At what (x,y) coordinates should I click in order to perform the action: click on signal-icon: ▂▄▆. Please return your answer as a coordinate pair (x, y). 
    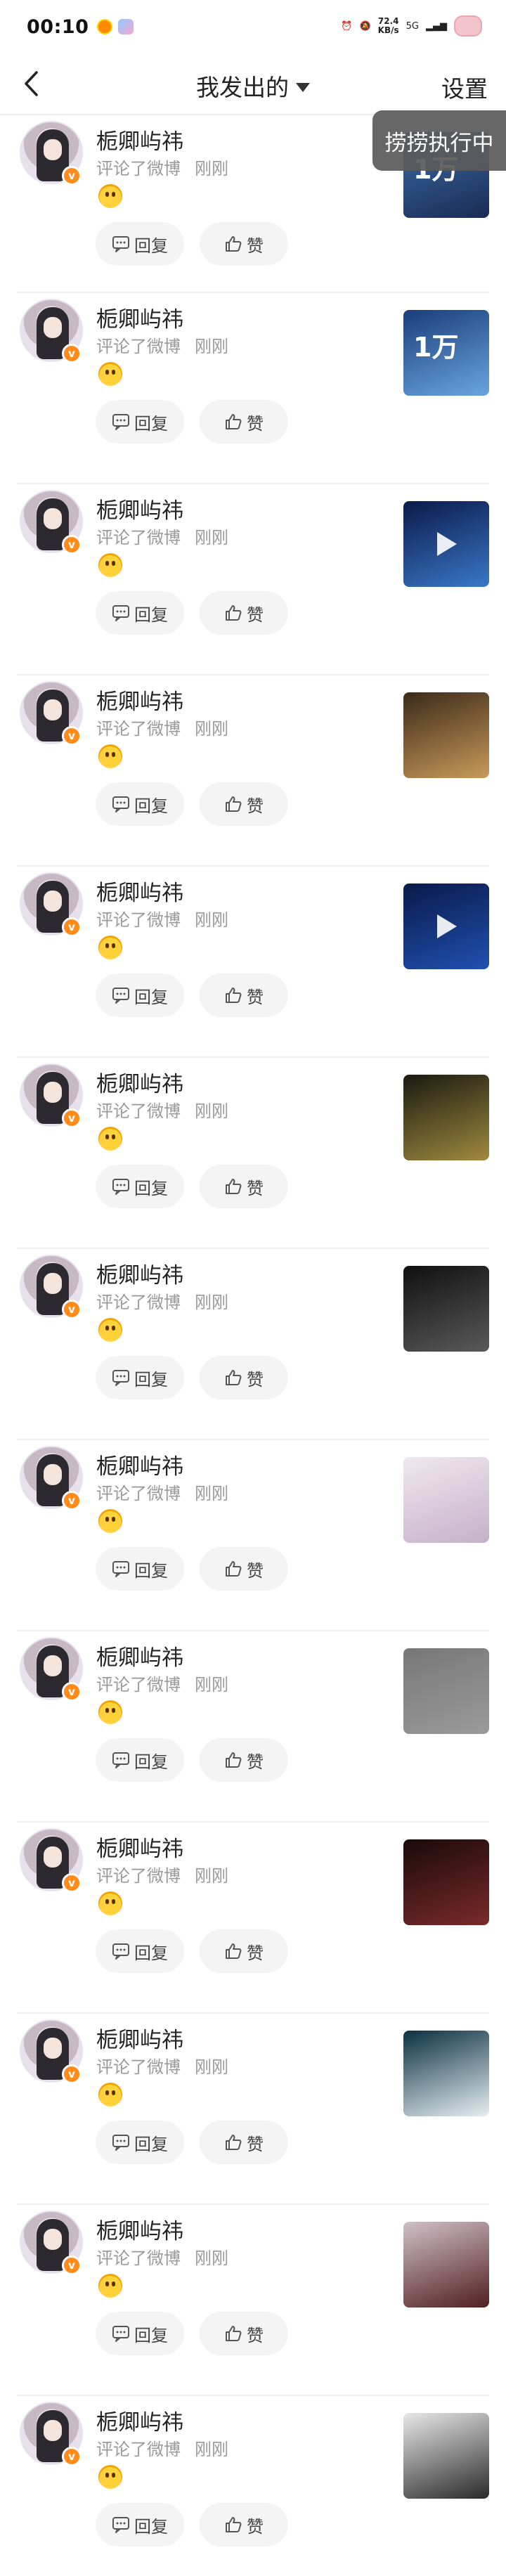
    Looking at the image, I should click on (436, 26).